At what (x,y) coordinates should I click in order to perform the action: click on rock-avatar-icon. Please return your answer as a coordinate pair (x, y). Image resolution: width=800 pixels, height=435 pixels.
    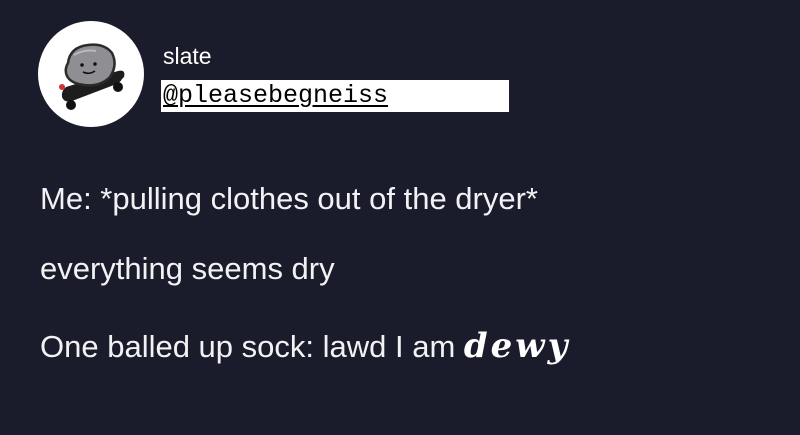
    Looking at the image, I should click on (92, 76).